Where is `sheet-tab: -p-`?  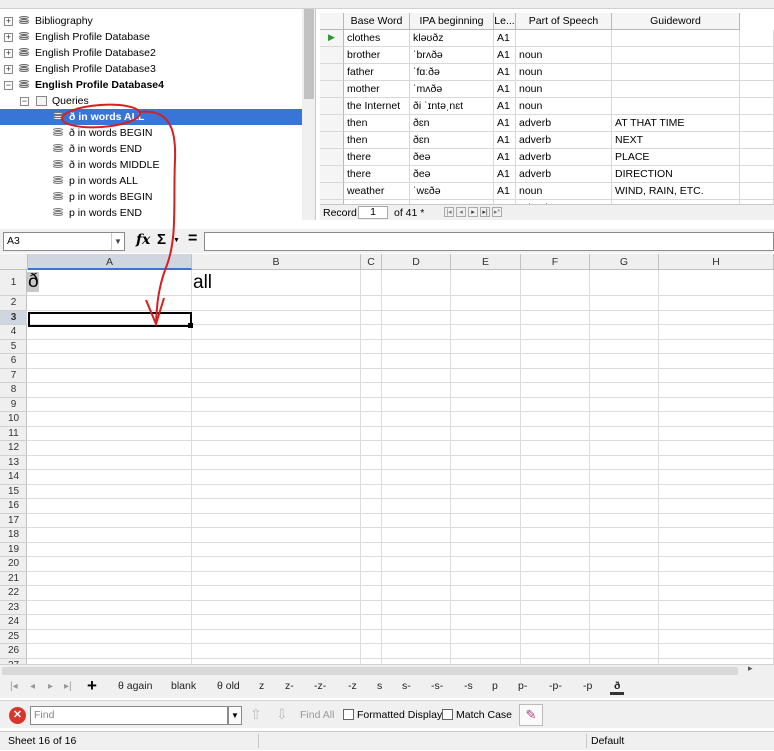
sheet-tab: -p- is located at coordinates (555, 686).